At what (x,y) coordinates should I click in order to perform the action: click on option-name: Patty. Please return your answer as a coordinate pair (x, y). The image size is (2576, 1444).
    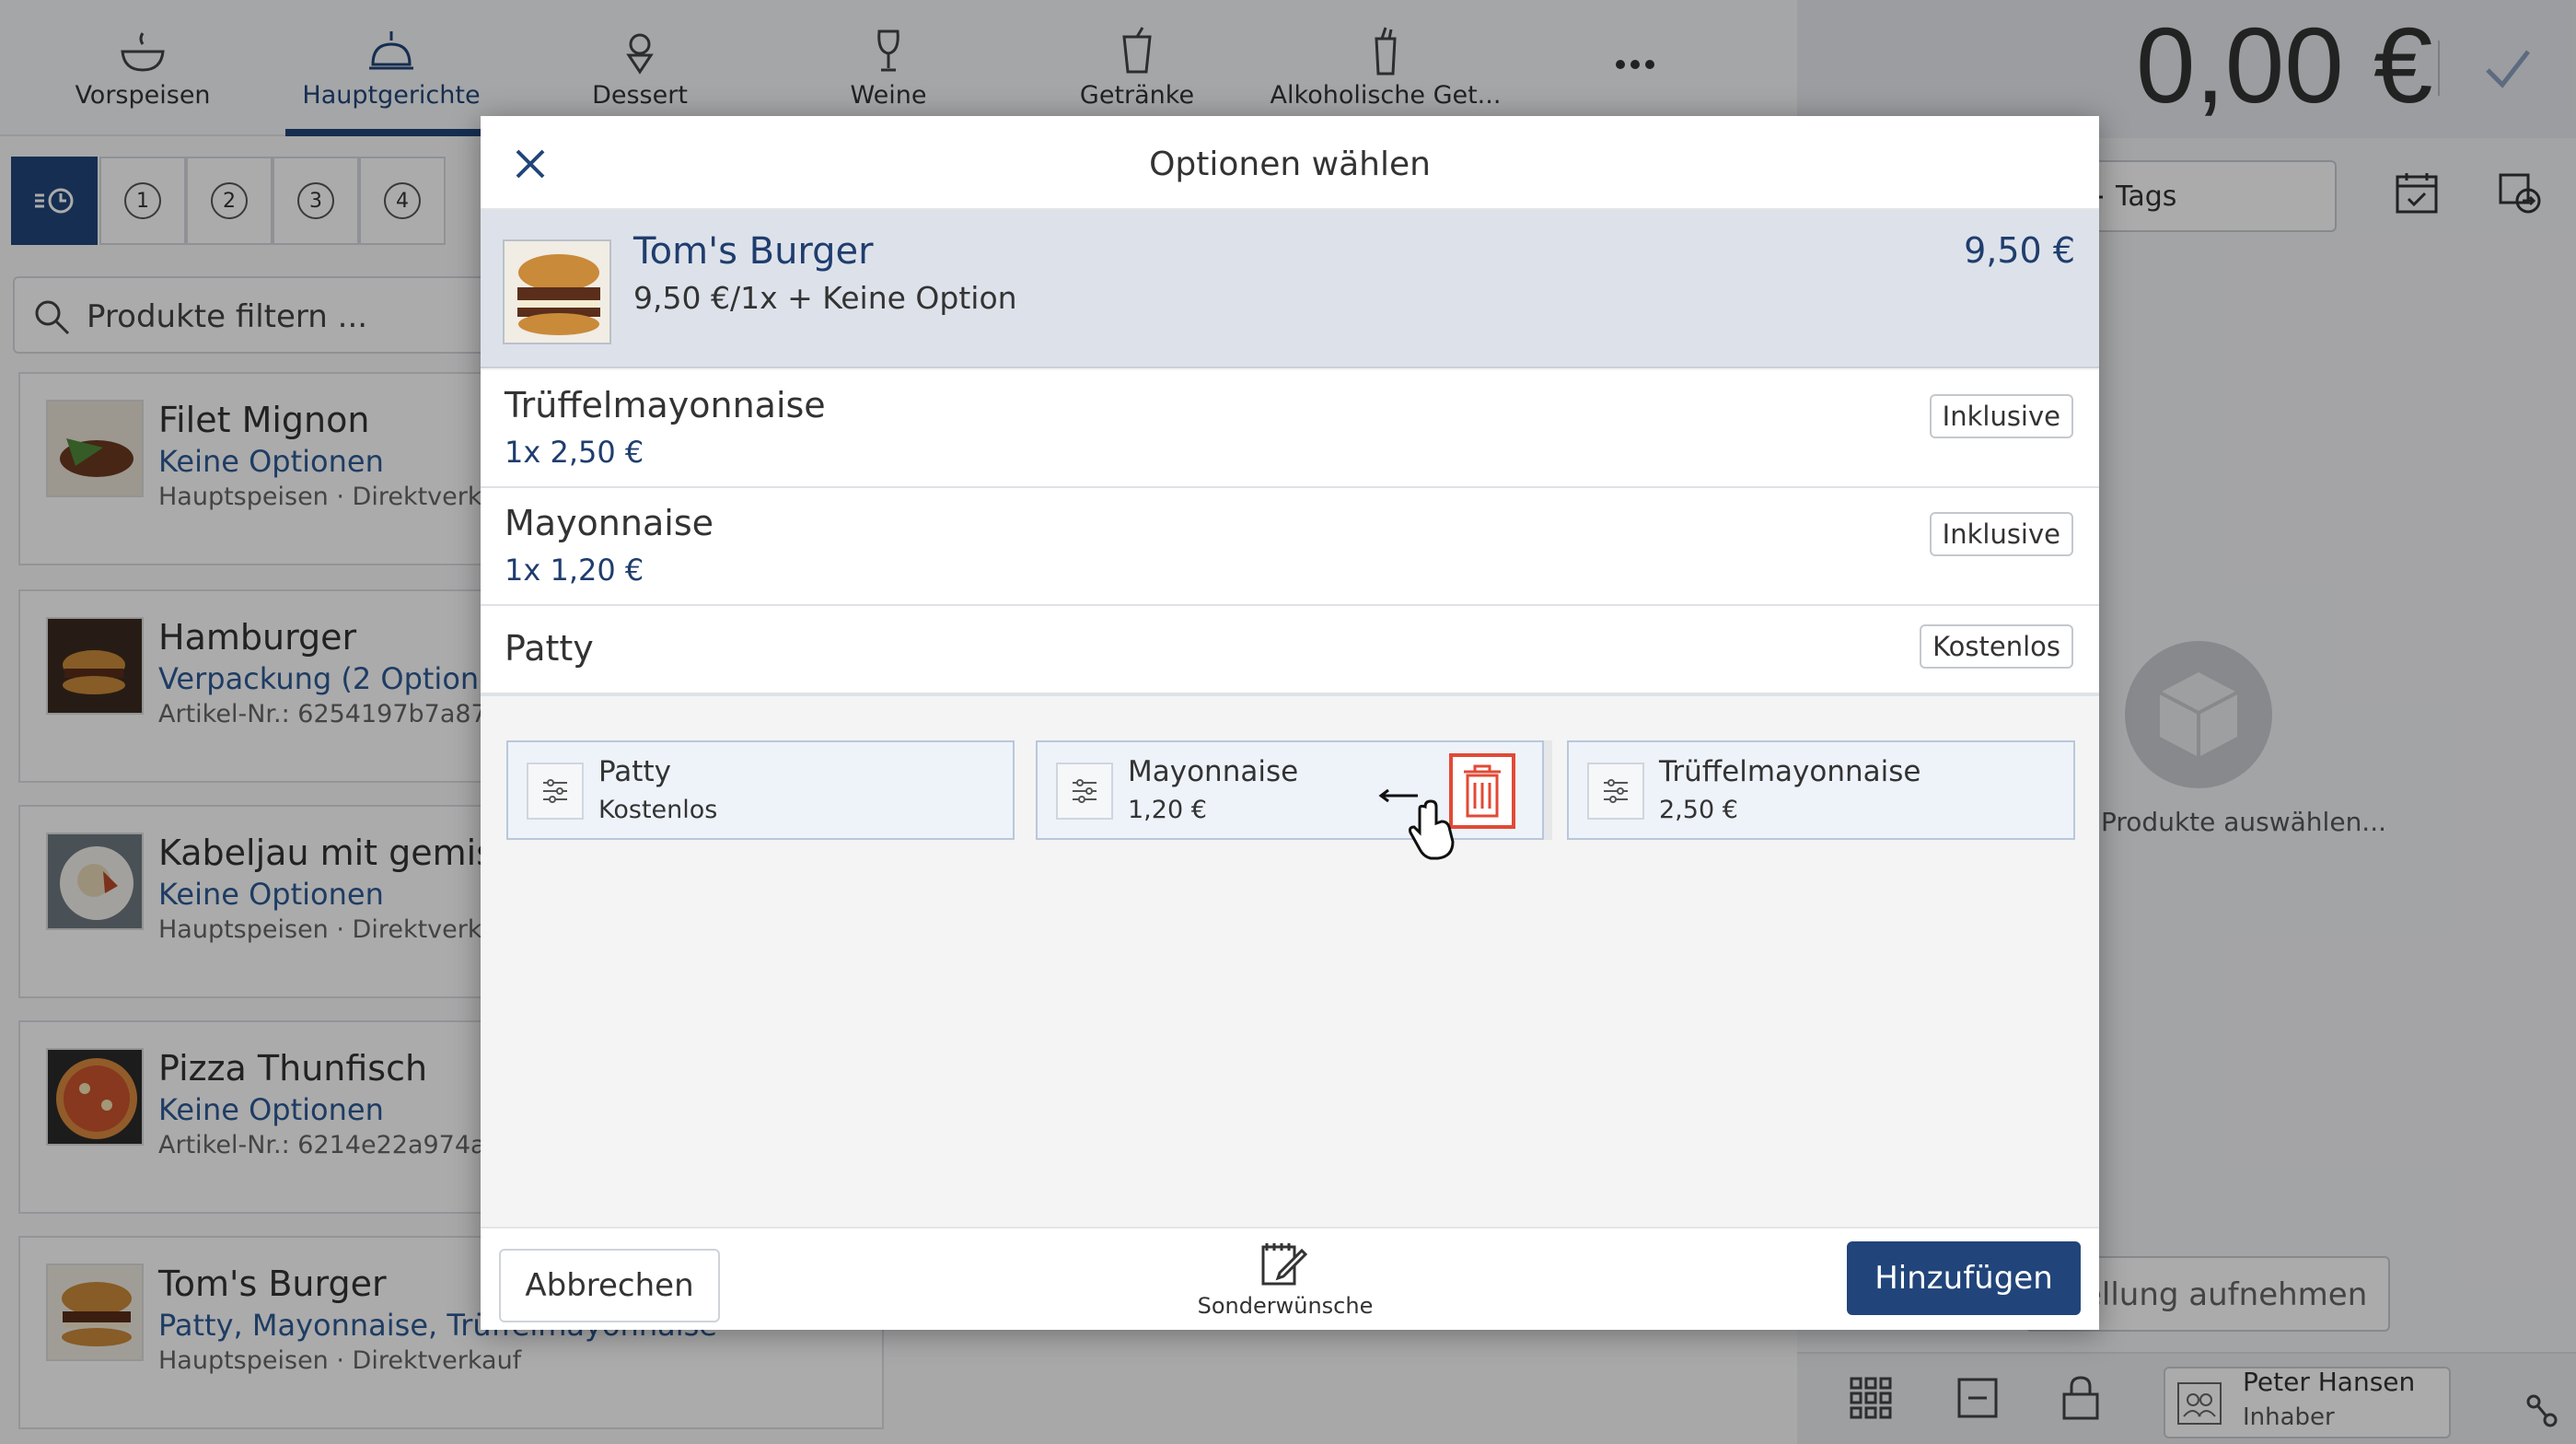
    Looking at the image, I should click on (549, 648).